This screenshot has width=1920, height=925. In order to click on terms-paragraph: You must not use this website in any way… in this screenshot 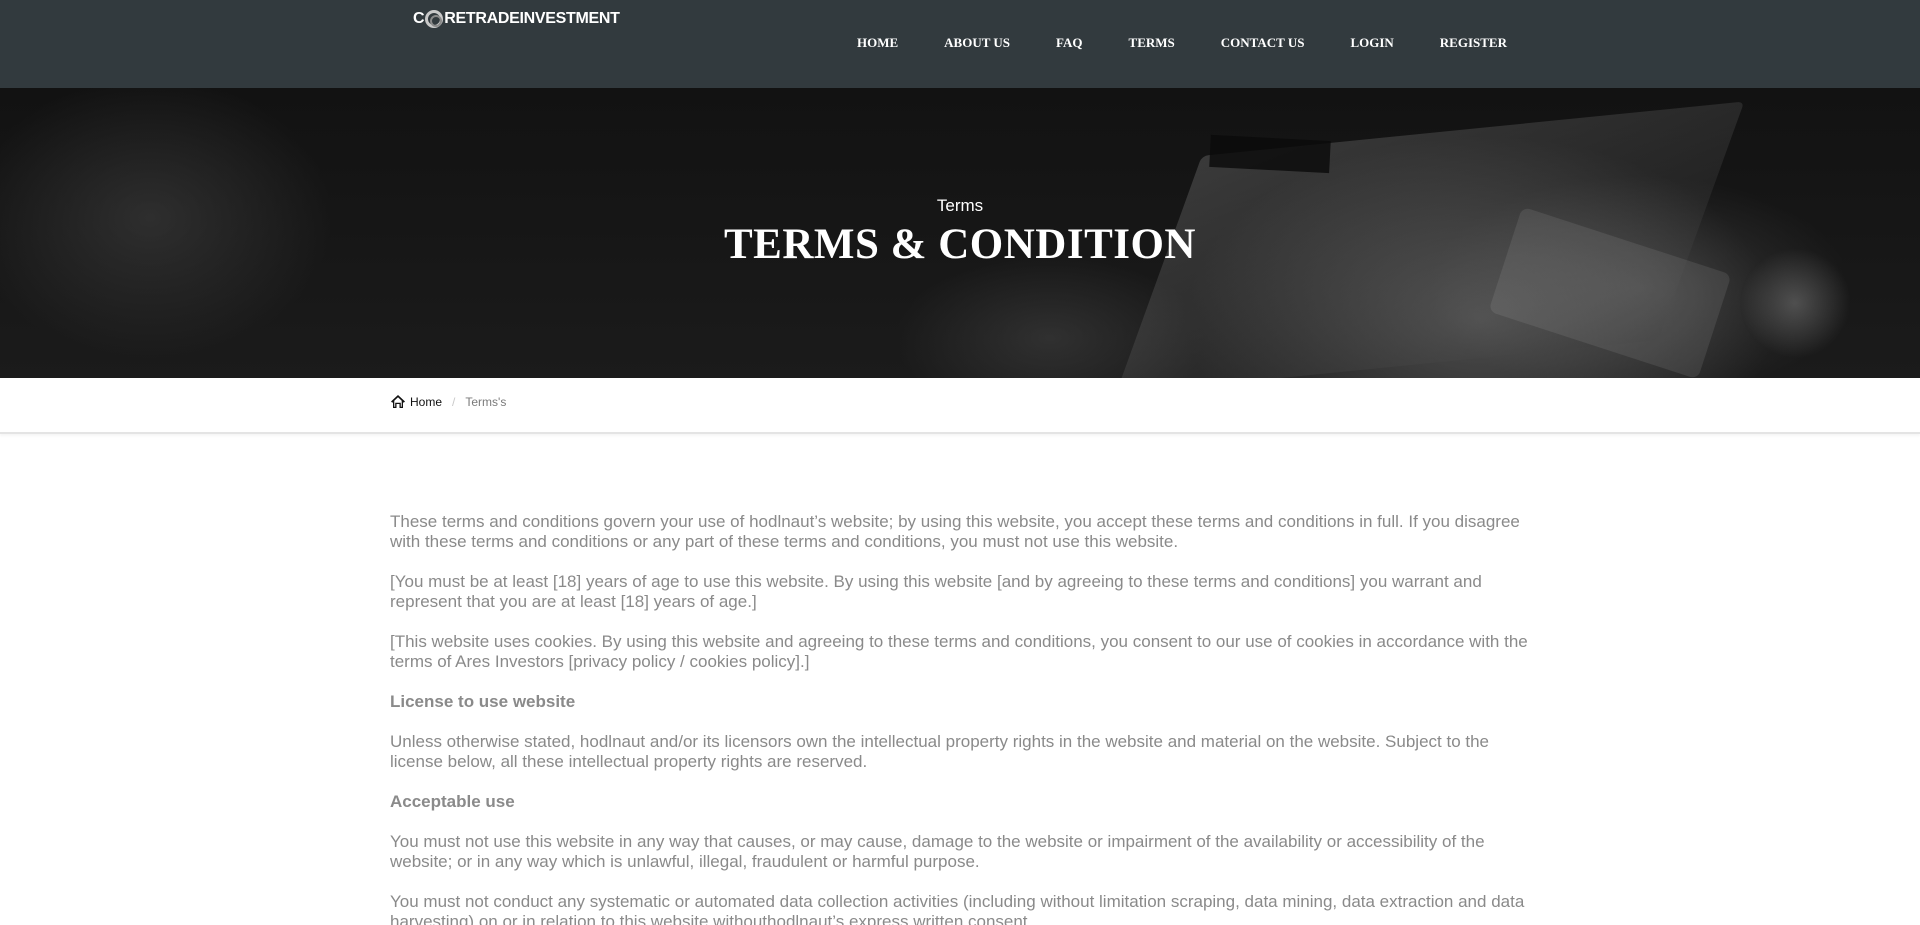, I will do `click(937, 851)`.